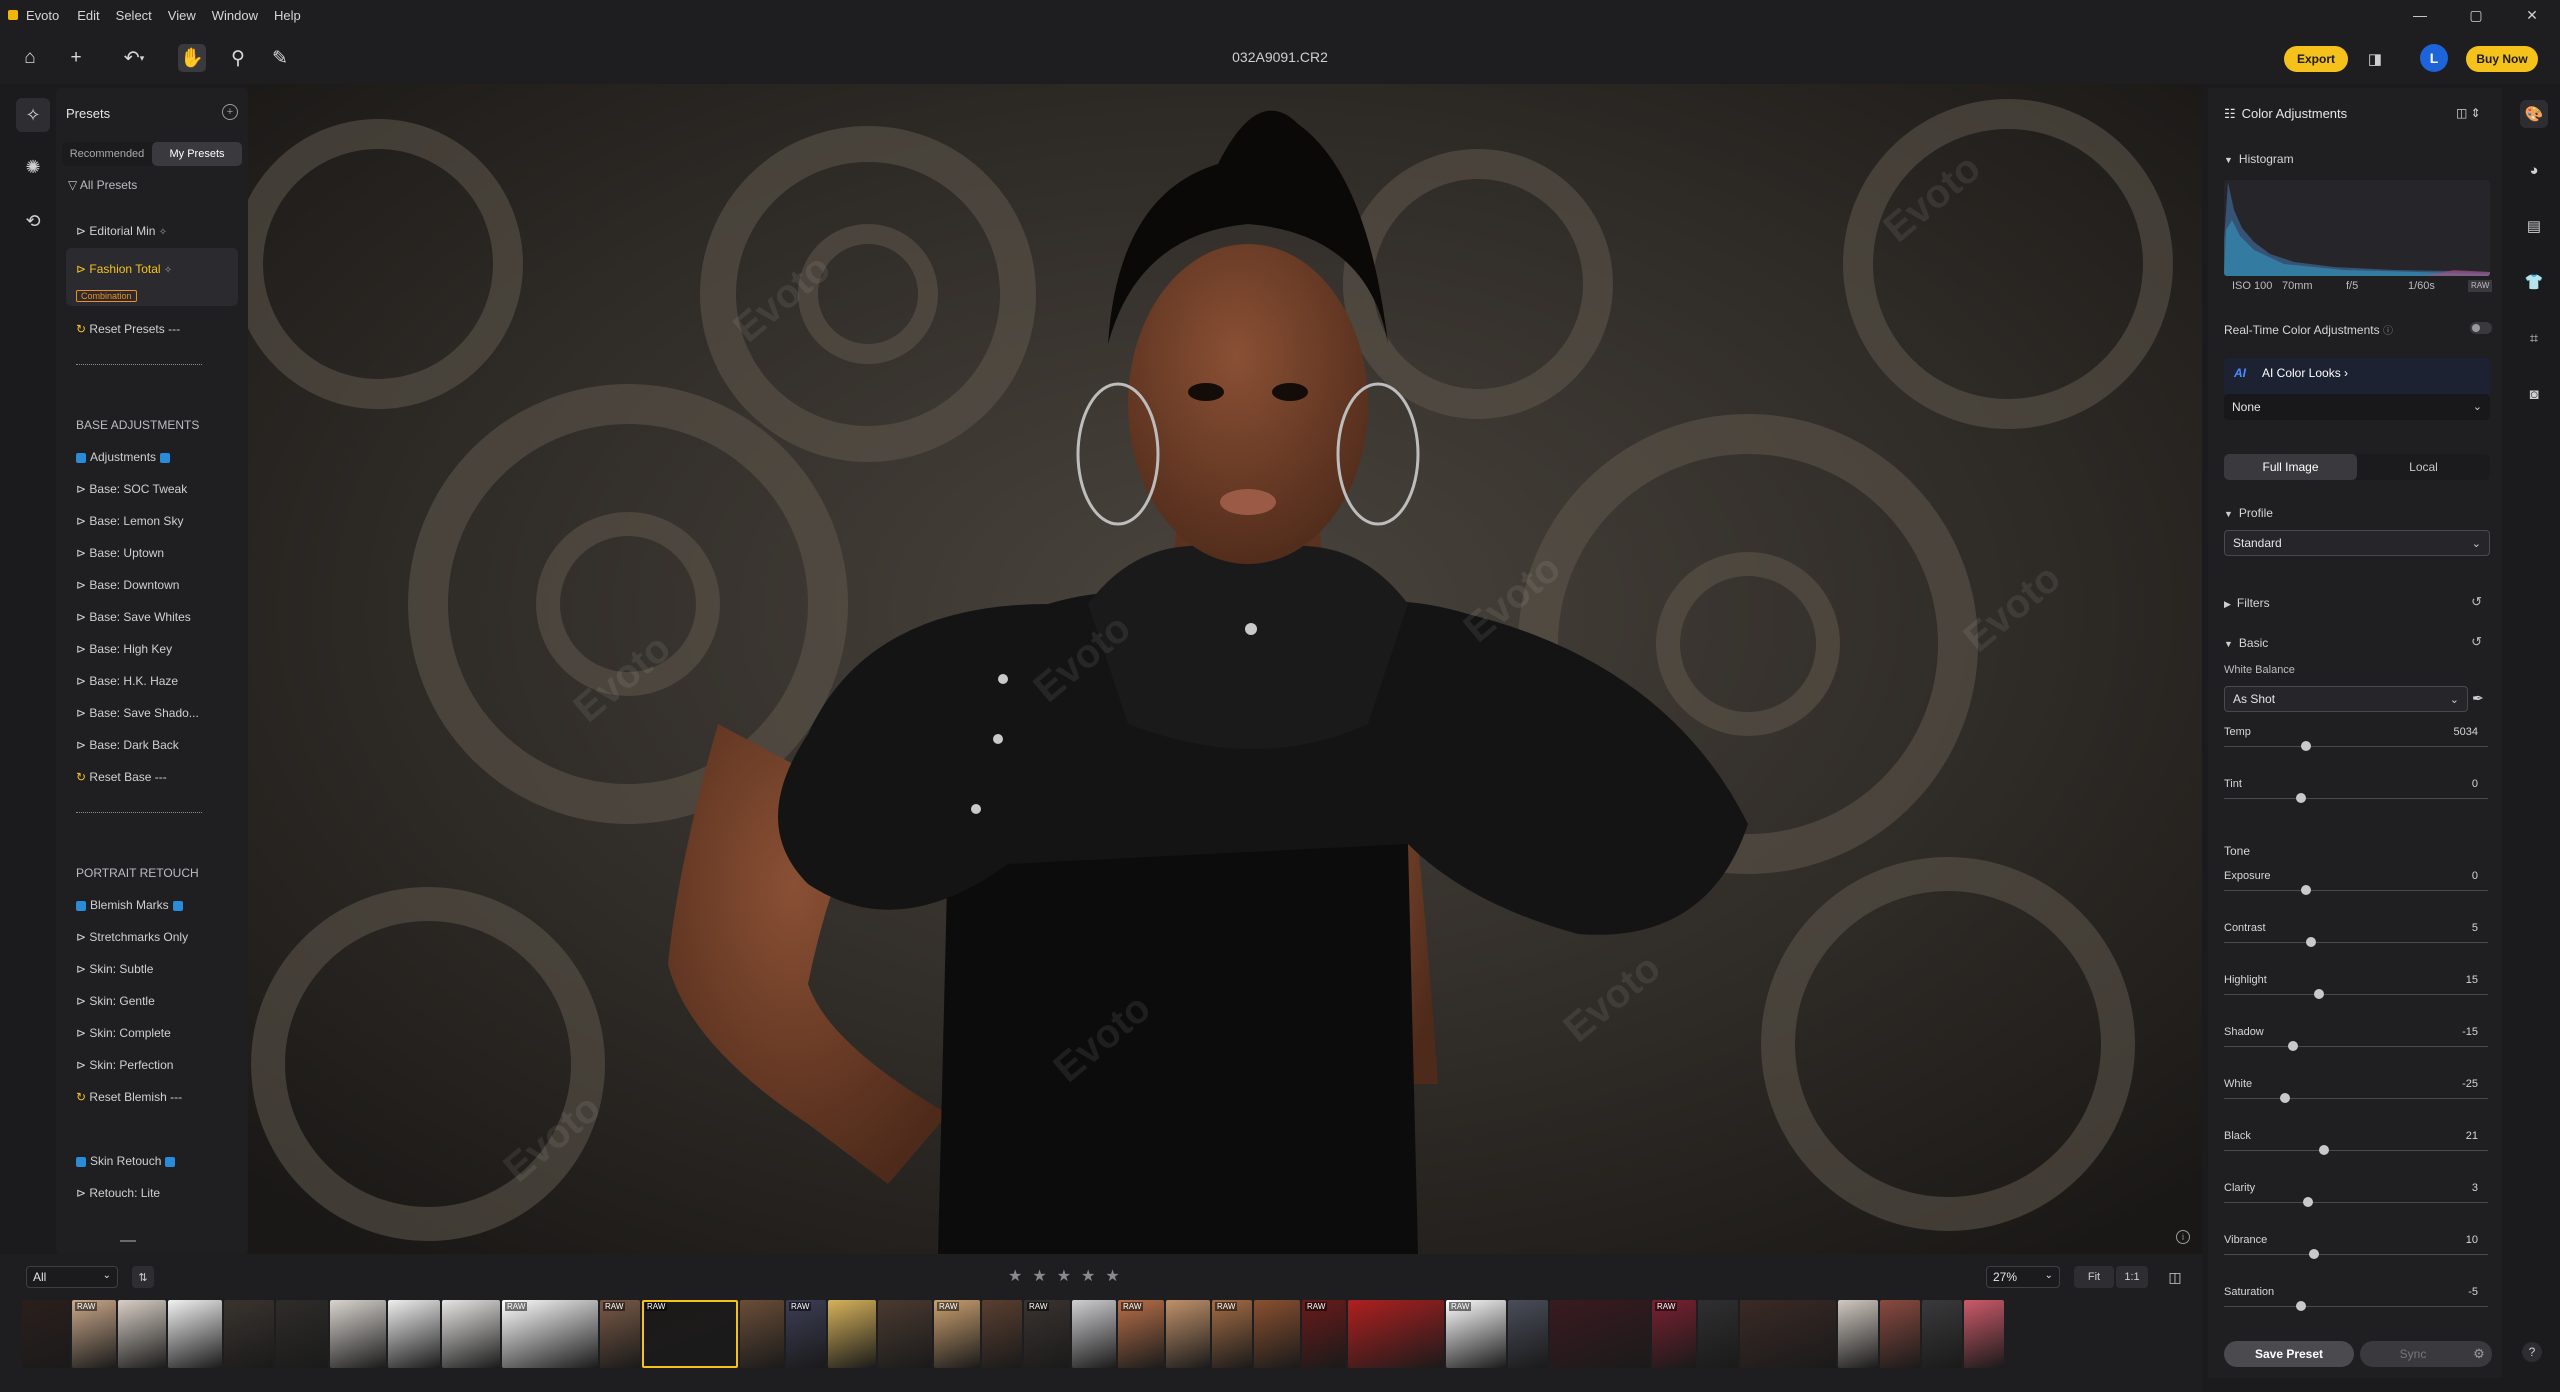 This screenshot has width=2560, height=1392. What do you see at coordinates (182, 15) in the screenshot?
I see `menu-view: View` at bounding box center [182, 15].